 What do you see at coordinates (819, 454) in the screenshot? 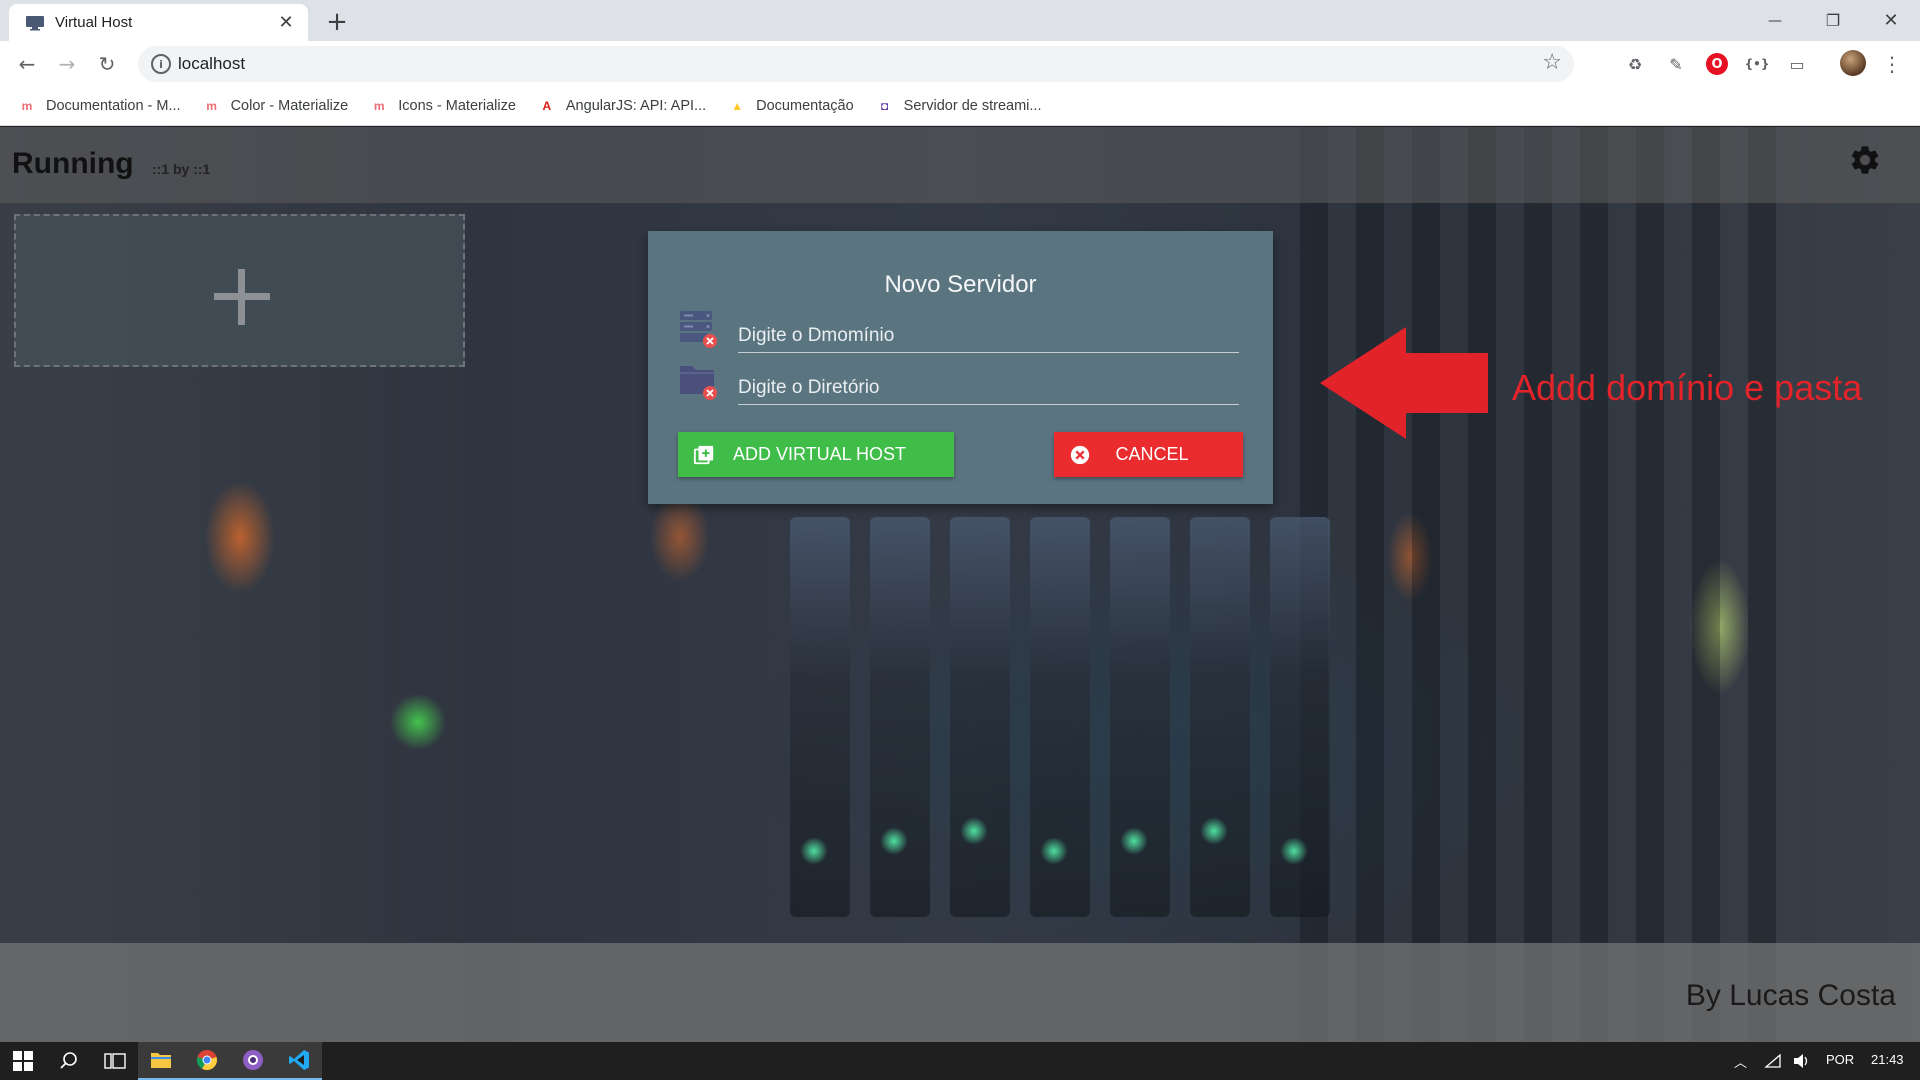
I see `add-virtual-host-label: ADD VIRTUAL HOST` at bounding box center [819, 454].